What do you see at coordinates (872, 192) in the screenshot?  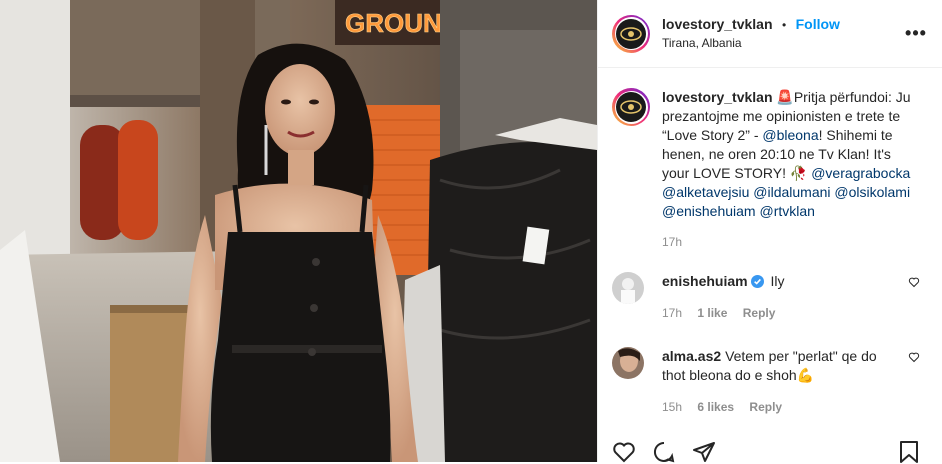 I see `mention-link: @olsikolami` at bounding box center [872, 192].